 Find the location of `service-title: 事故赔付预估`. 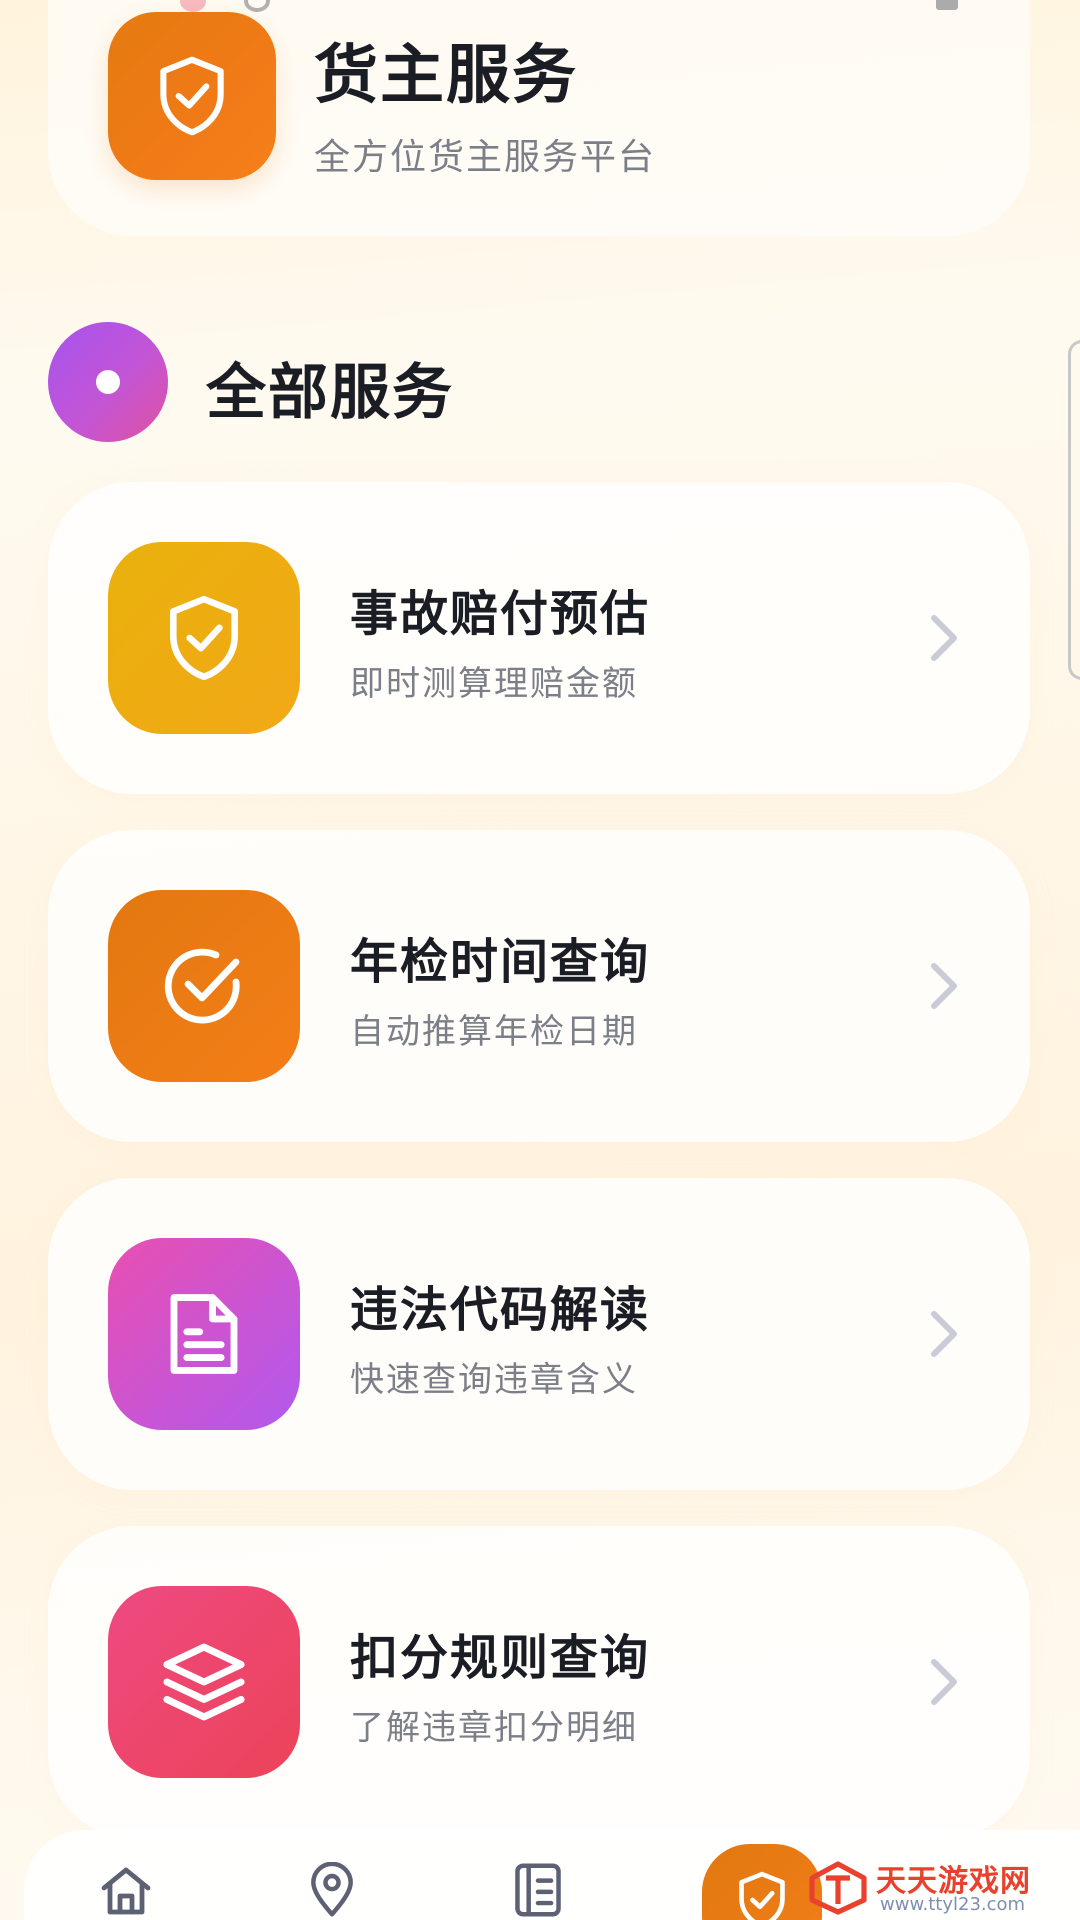

service-title: 事故赔付预估 is located at coordinates (500, 614).